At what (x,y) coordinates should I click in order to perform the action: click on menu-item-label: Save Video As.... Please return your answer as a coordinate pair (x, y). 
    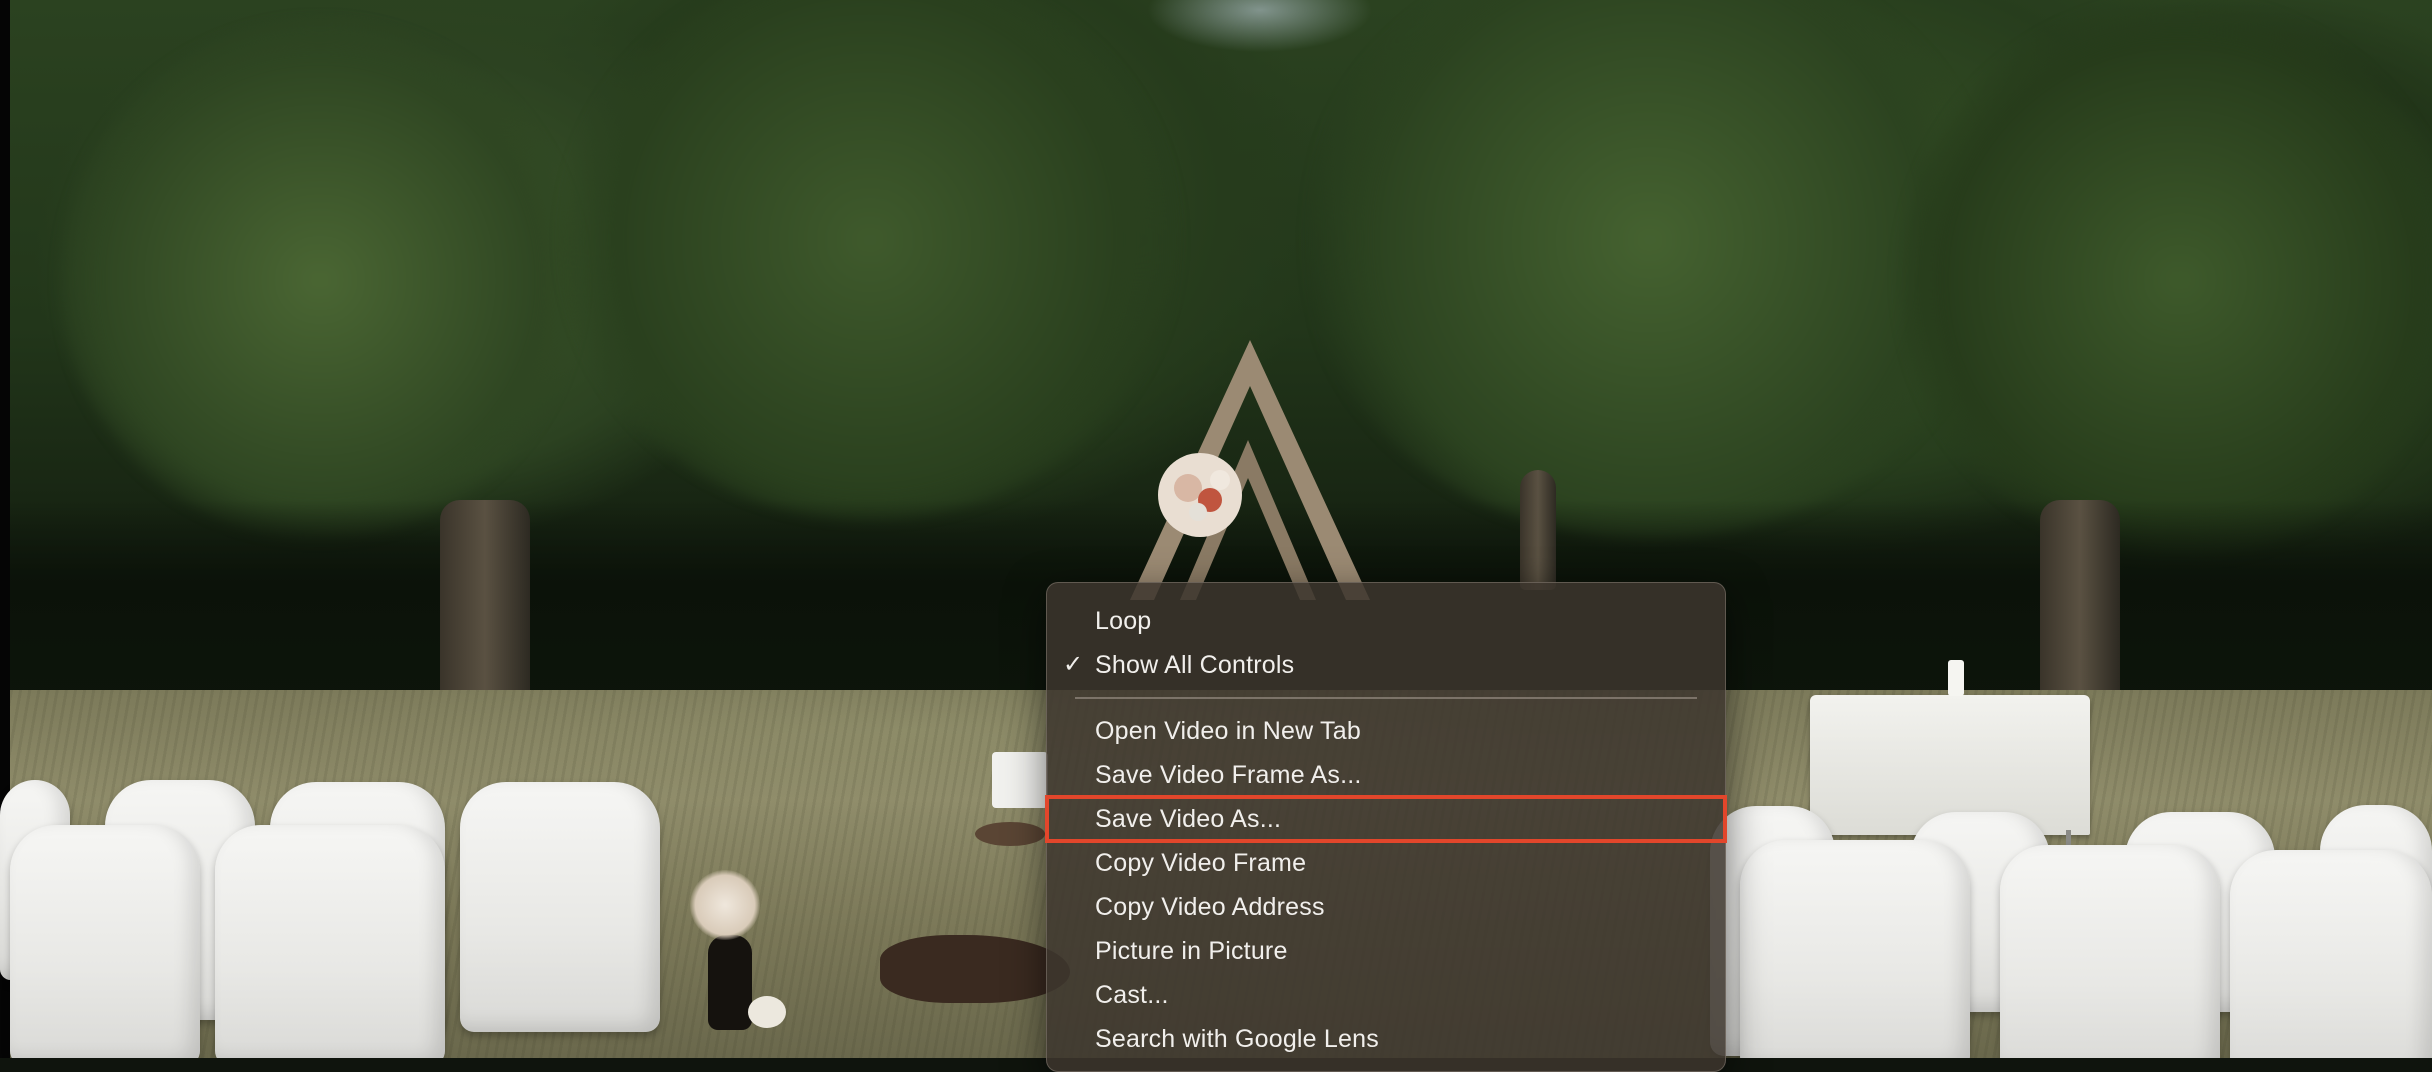
    Looking at the image, I should click on (1188, 819).